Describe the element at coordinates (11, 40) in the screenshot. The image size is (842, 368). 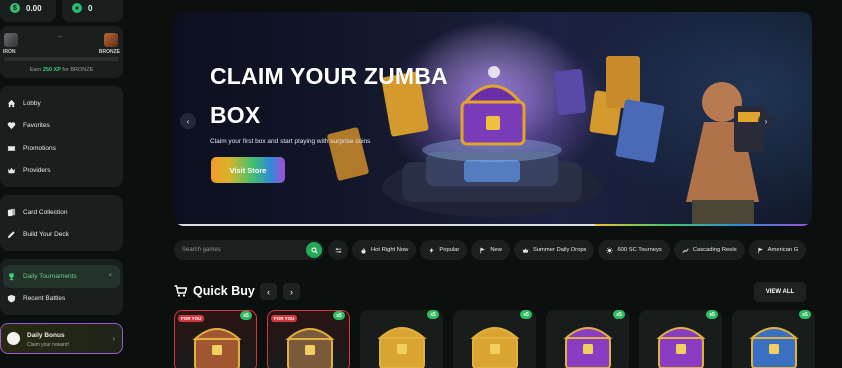
I see `iron-rank-icon` at that location.